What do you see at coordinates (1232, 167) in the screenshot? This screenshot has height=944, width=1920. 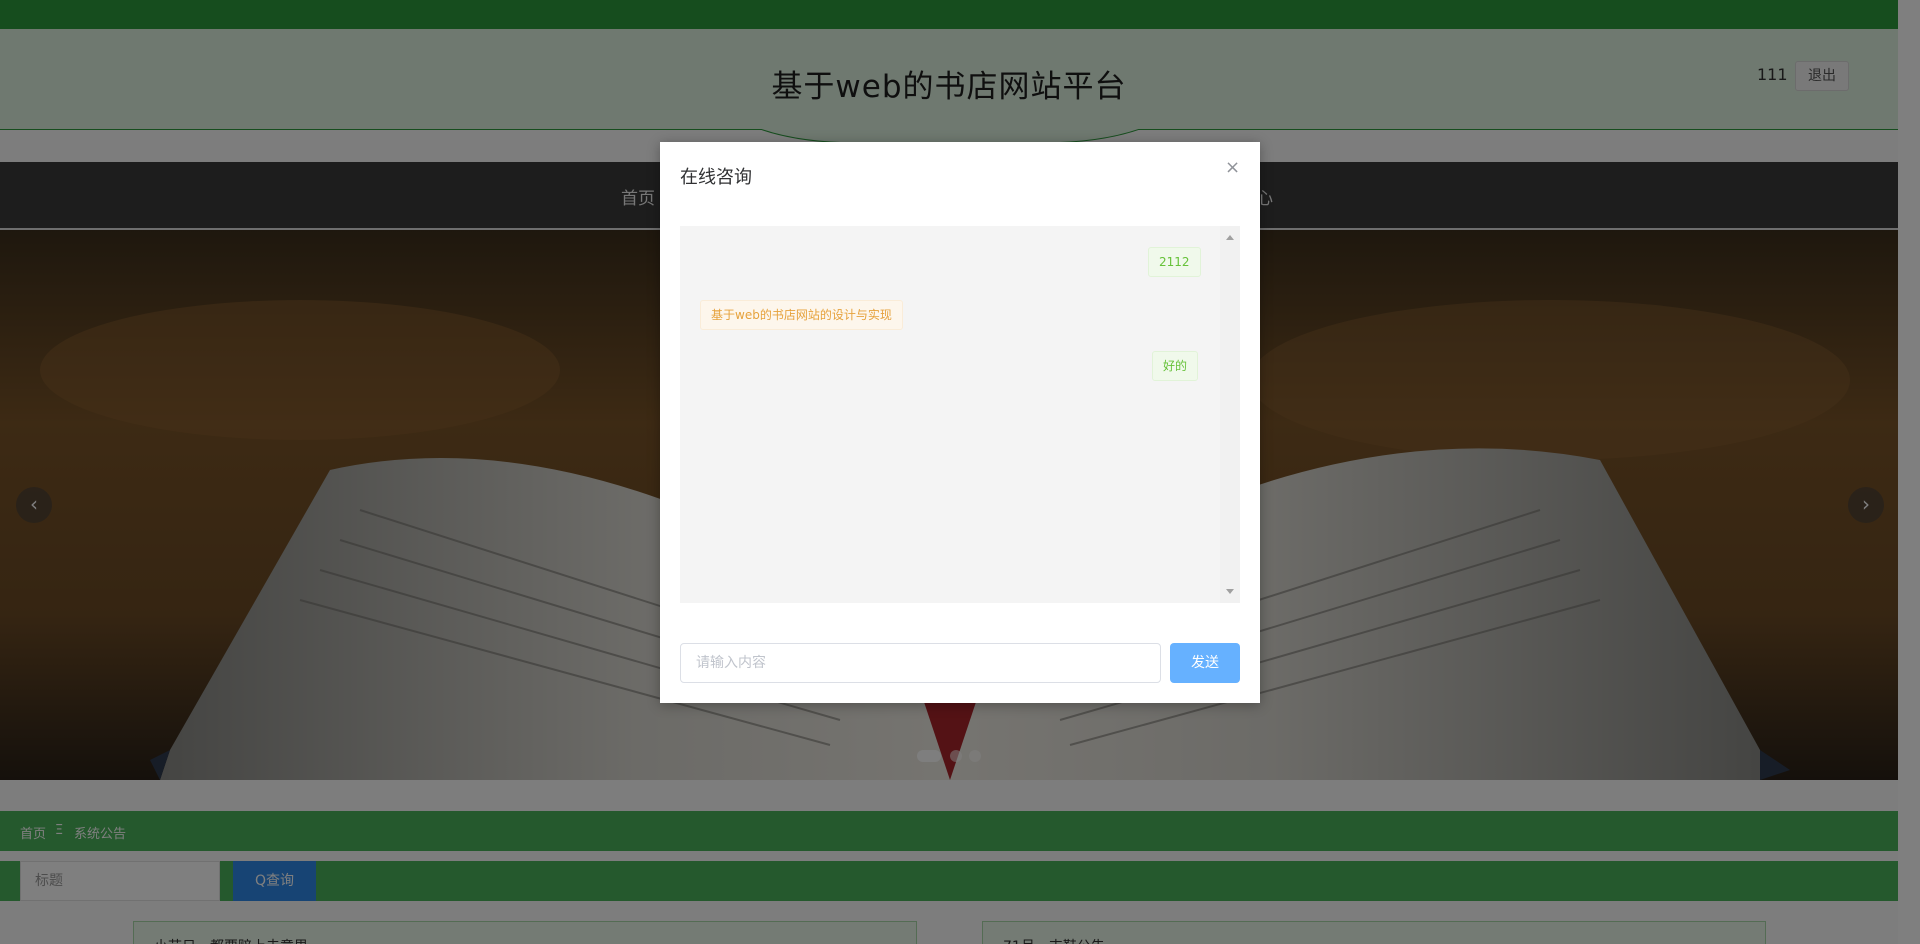 I see `close-icon: ×` at bounding box center [1232, 167].